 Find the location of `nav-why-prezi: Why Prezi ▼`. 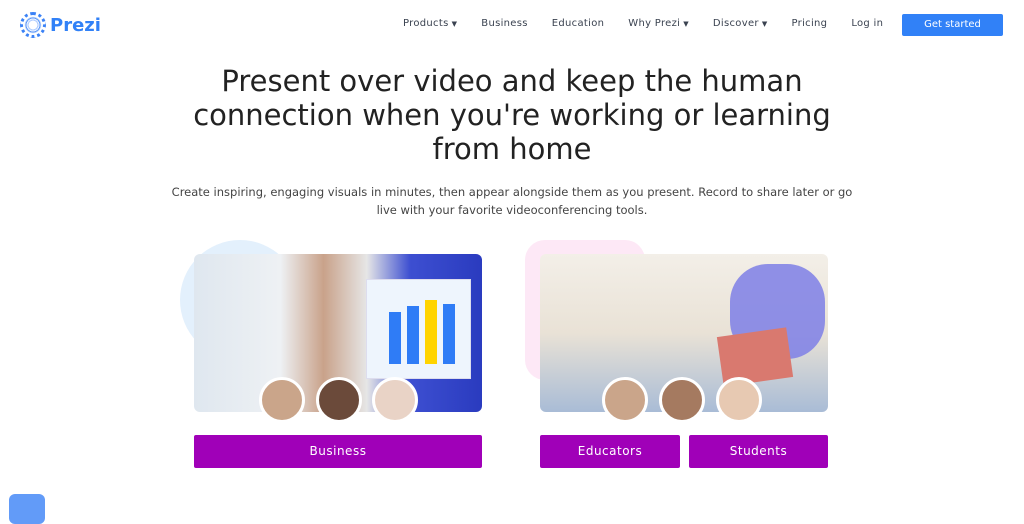

nav-why-prezi: Why Prezi ▼ is located at coordinates (658, 23).